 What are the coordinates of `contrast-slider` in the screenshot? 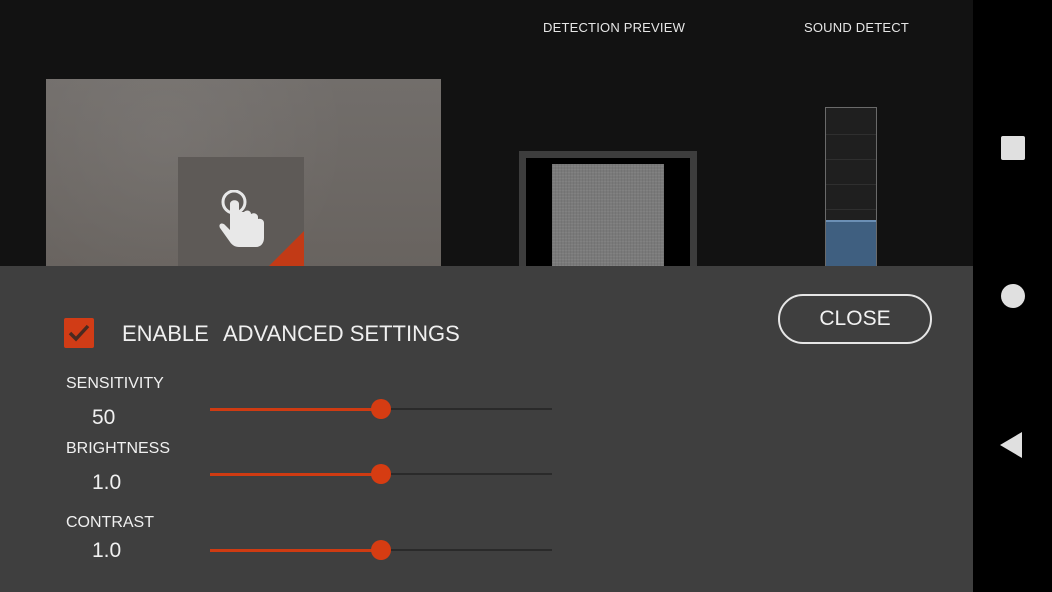 It's located at (381, 550).